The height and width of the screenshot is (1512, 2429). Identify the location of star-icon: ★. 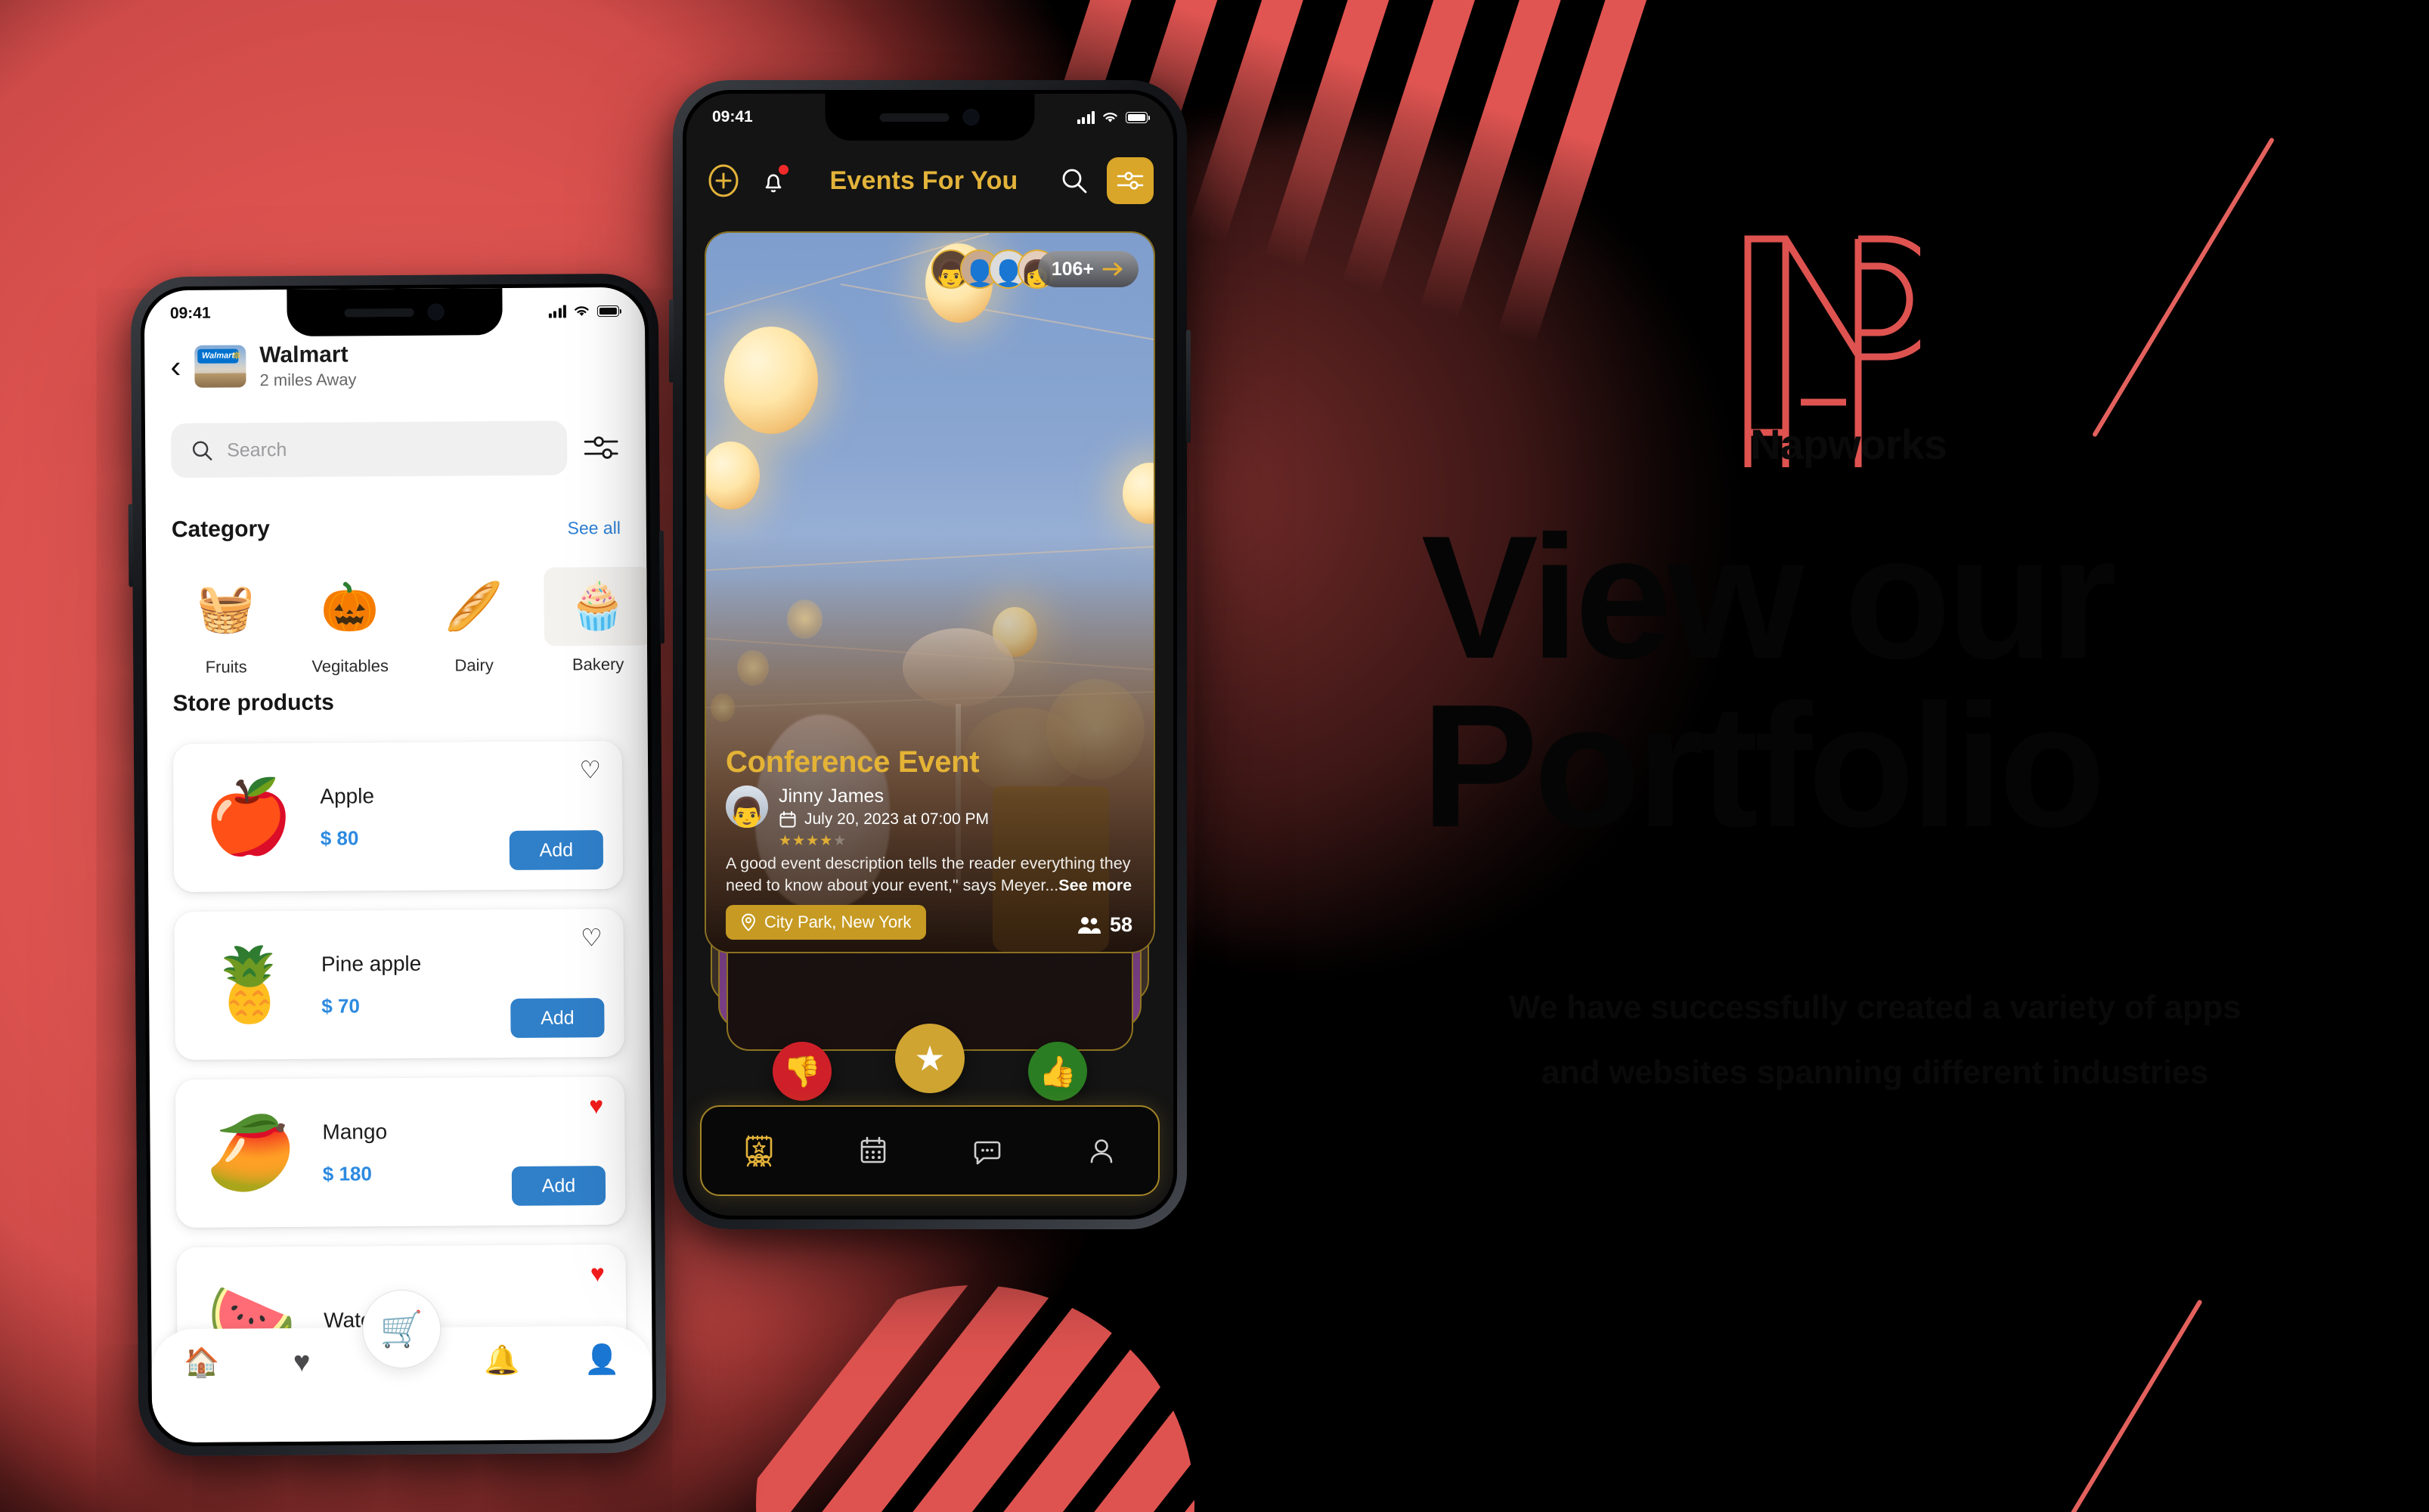
(930, 1058).